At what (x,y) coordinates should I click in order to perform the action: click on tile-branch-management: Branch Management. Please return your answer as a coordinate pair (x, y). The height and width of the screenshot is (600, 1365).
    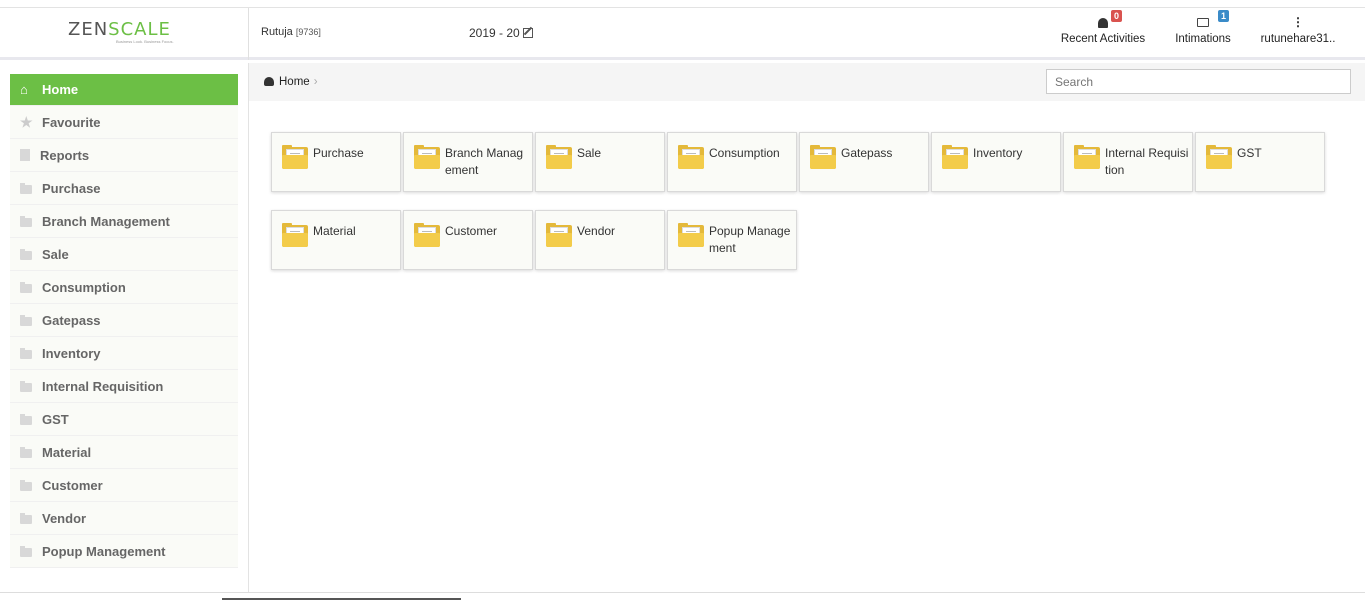
    Looking at the image, I should click on (468, 162).